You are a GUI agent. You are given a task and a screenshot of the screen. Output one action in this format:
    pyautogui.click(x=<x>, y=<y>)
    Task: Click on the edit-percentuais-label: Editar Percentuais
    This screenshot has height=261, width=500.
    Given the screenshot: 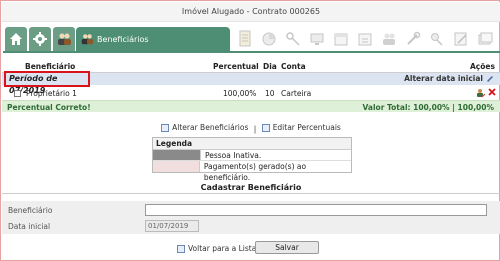 What is the action you would take?
    pyautogui.click(x=306, y=127)
    